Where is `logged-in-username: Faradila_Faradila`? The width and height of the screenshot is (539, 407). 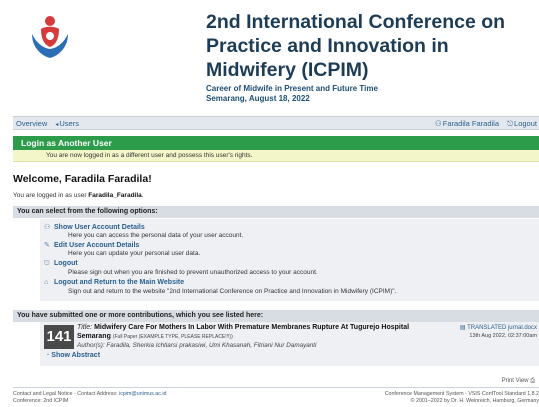 logged-in-username: Faradila_Faradila is located at coordinates (115, 195).